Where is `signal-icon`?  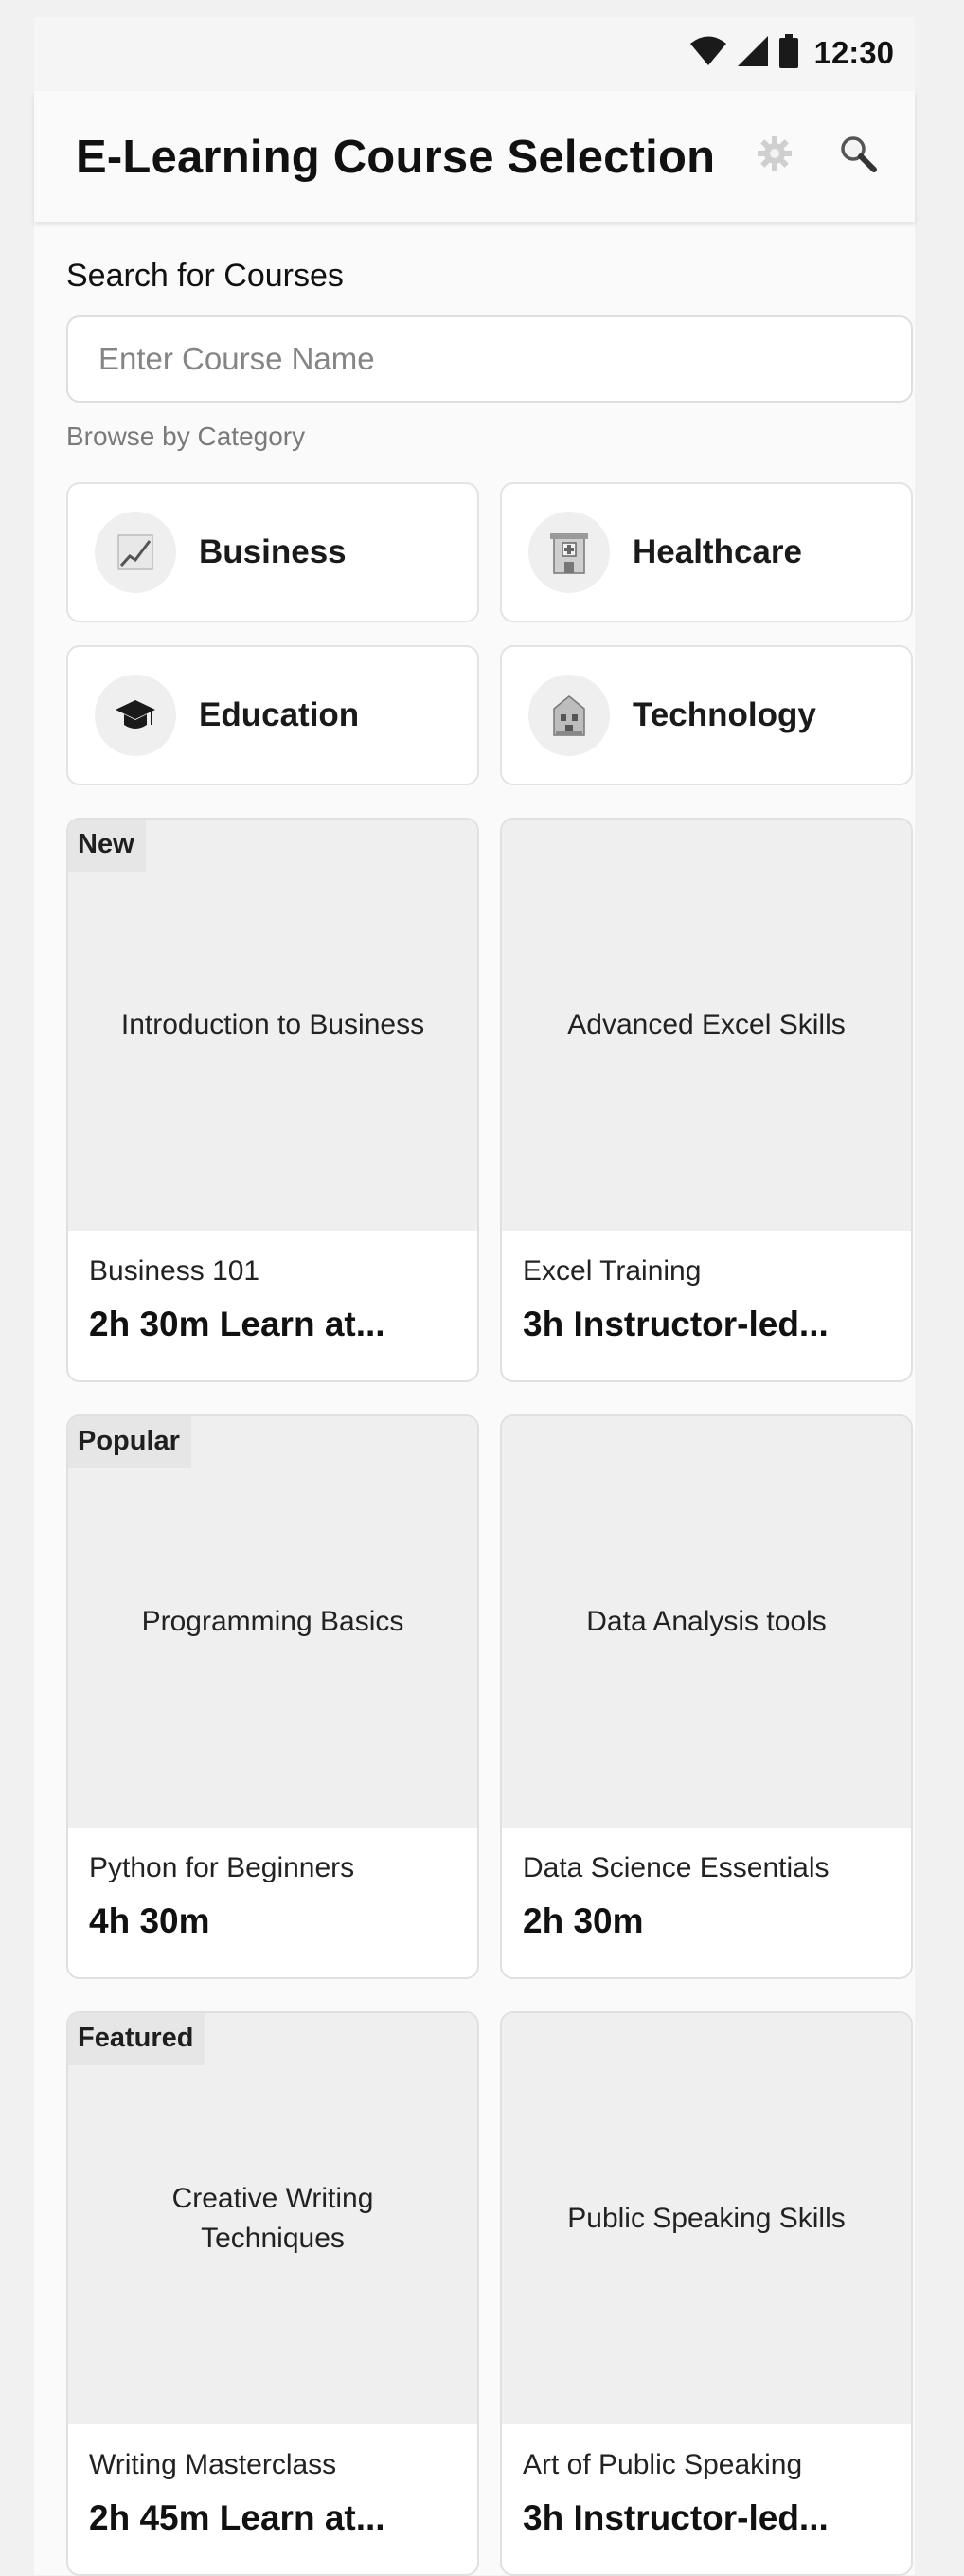
signal-icon is located at coordinates (753, 53).